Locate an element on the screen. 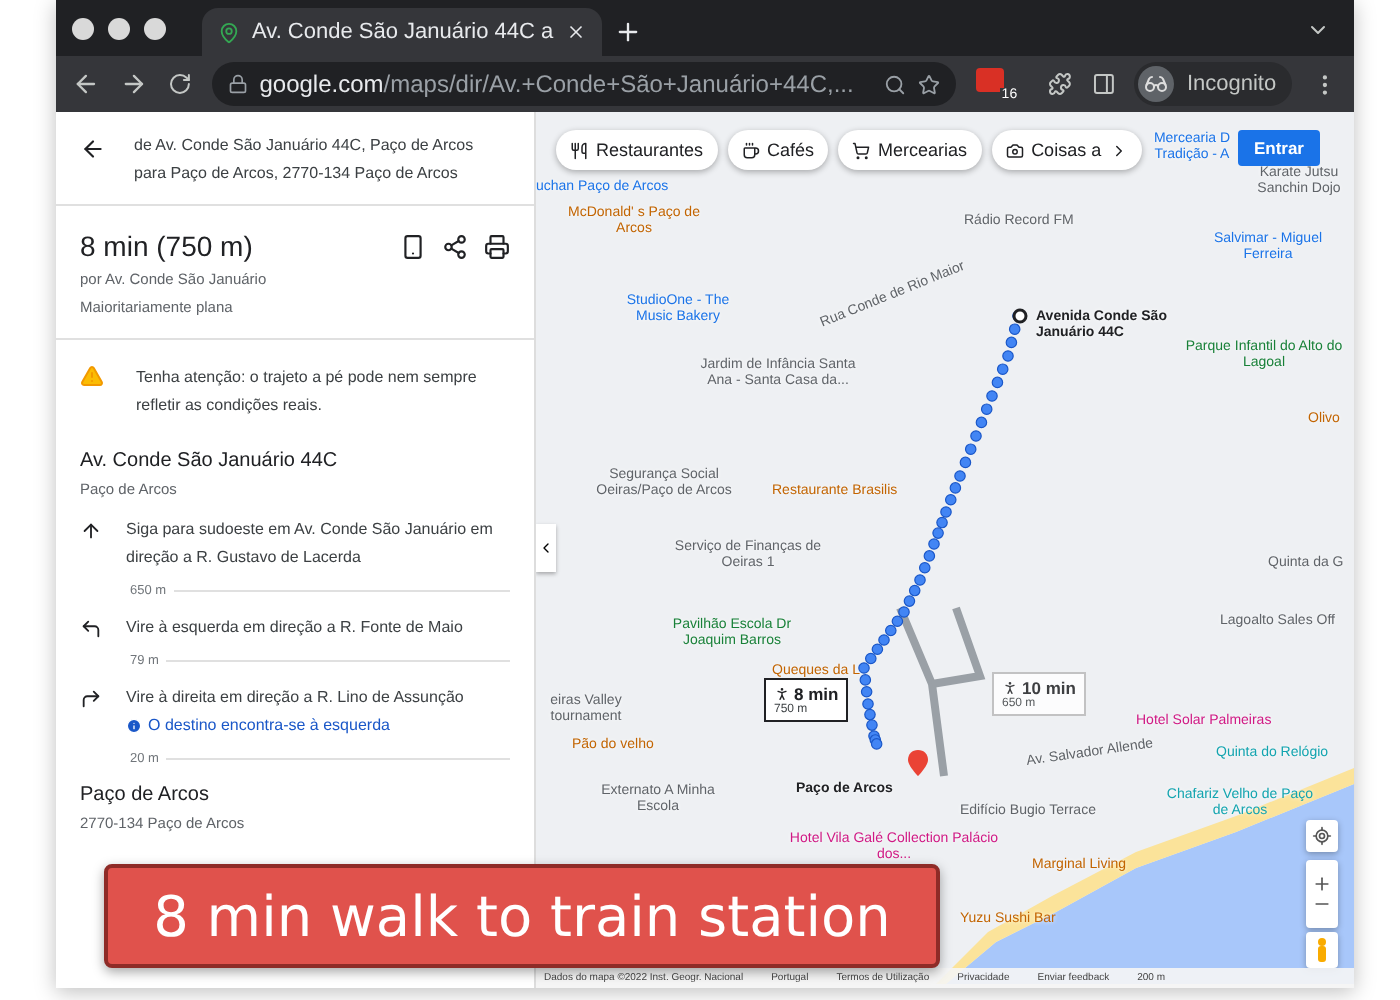  search-icon is located at coordinates (894, 84).